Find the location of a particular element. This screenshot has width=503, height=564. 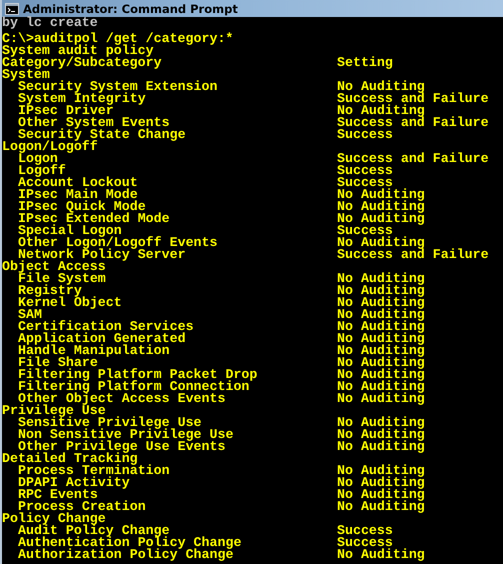

subcategory-name: IPsec Driver is located at coordinates (66, 111).